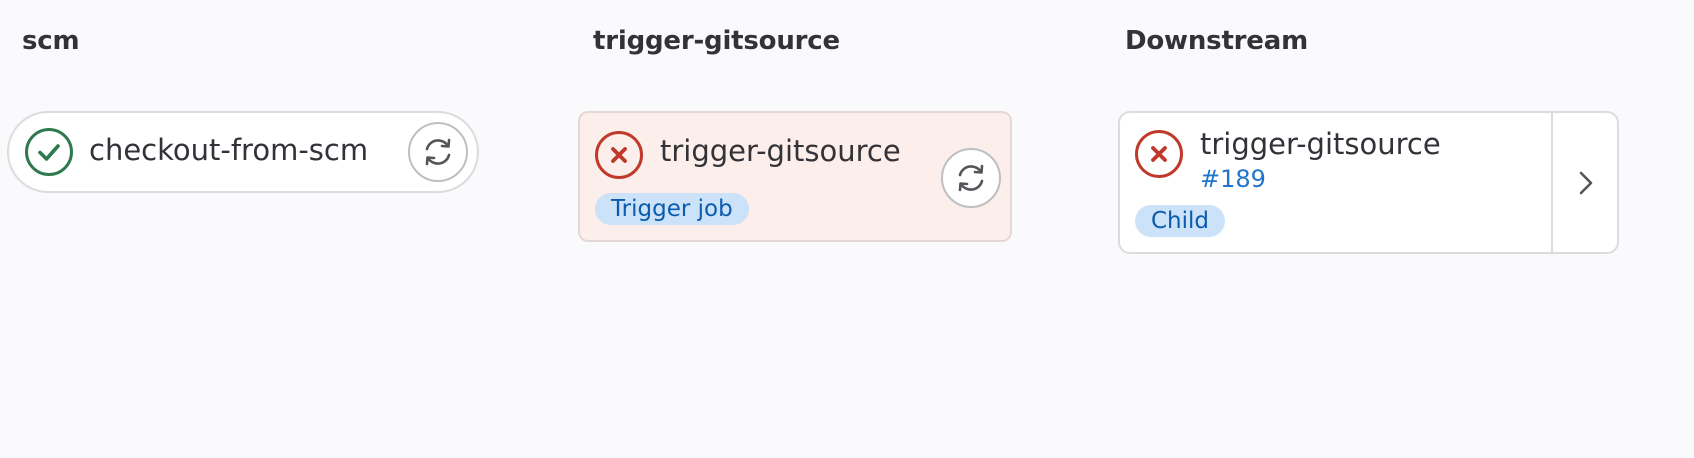 The height and width of the screenshot is (458, 1694). Describe the element at coordinates (1368, 182) in the screenshot. I see `downstream-pipeline-card: trigger-gitsource #189 Child` at that location.